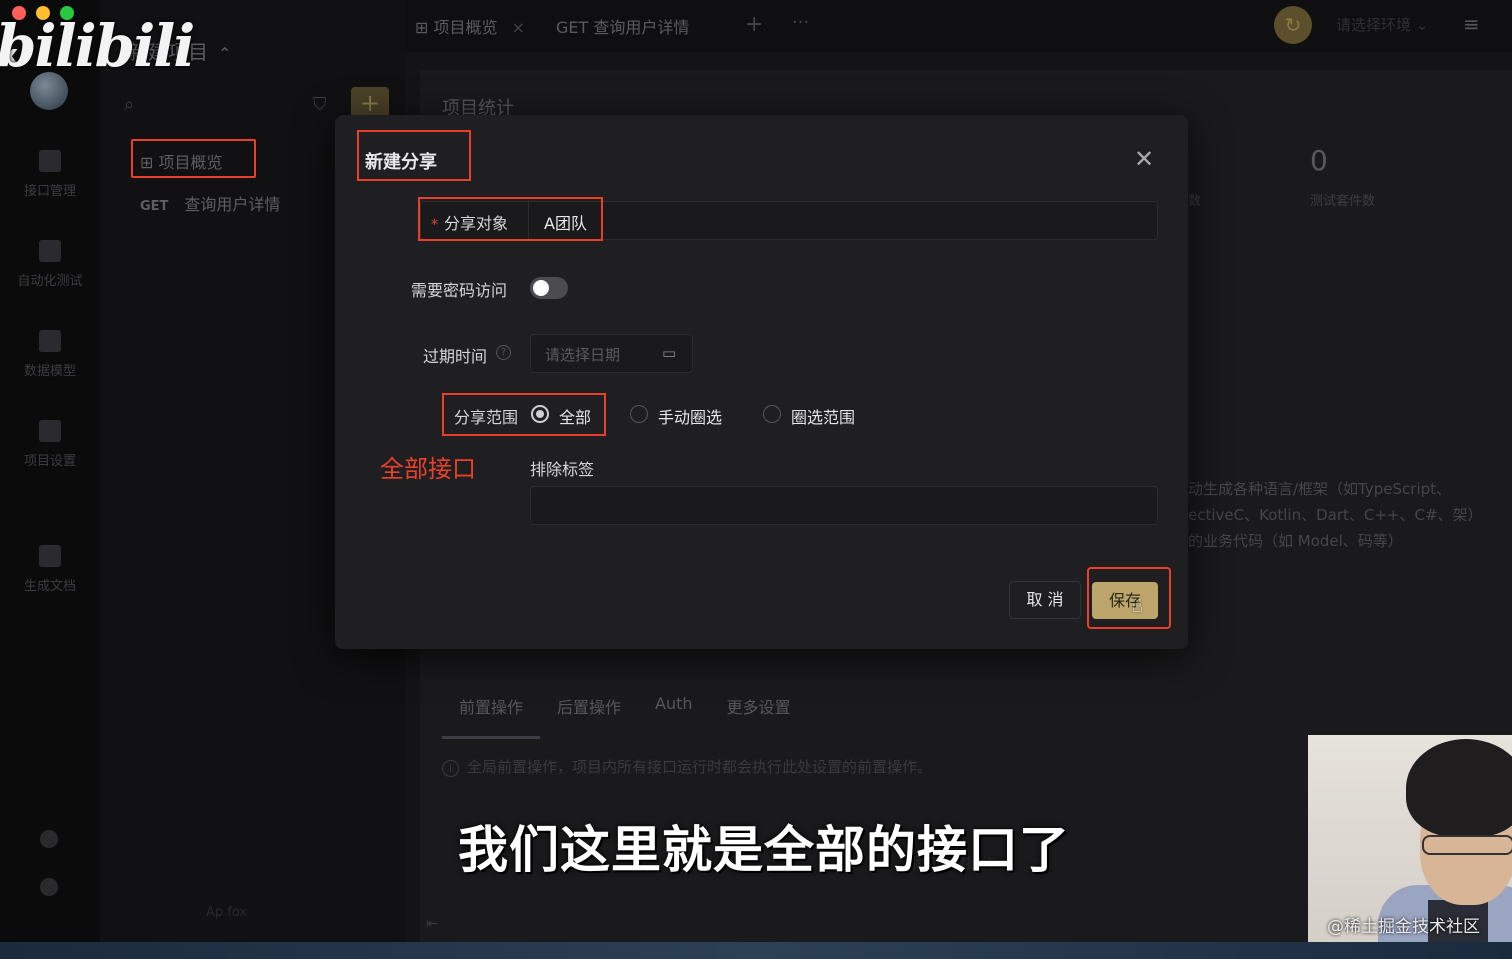  What do you see at coordinates (50, 264) in the screenshot?
I see `rail-item-automation: 自动化测试` at bounding box center [50, 264].